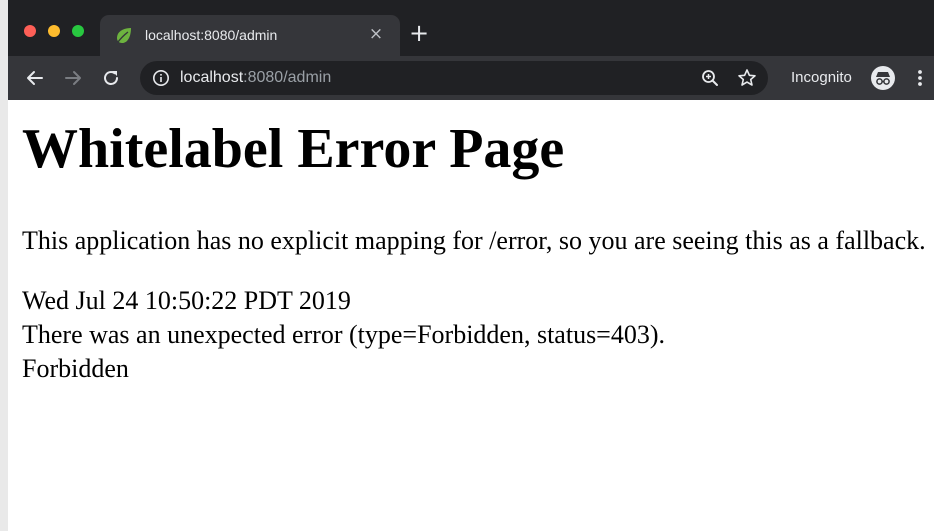 Image resolution: width=934 pixels, height=531 pixels. I want to click on forward-arrow-icon, so click(73, 78).